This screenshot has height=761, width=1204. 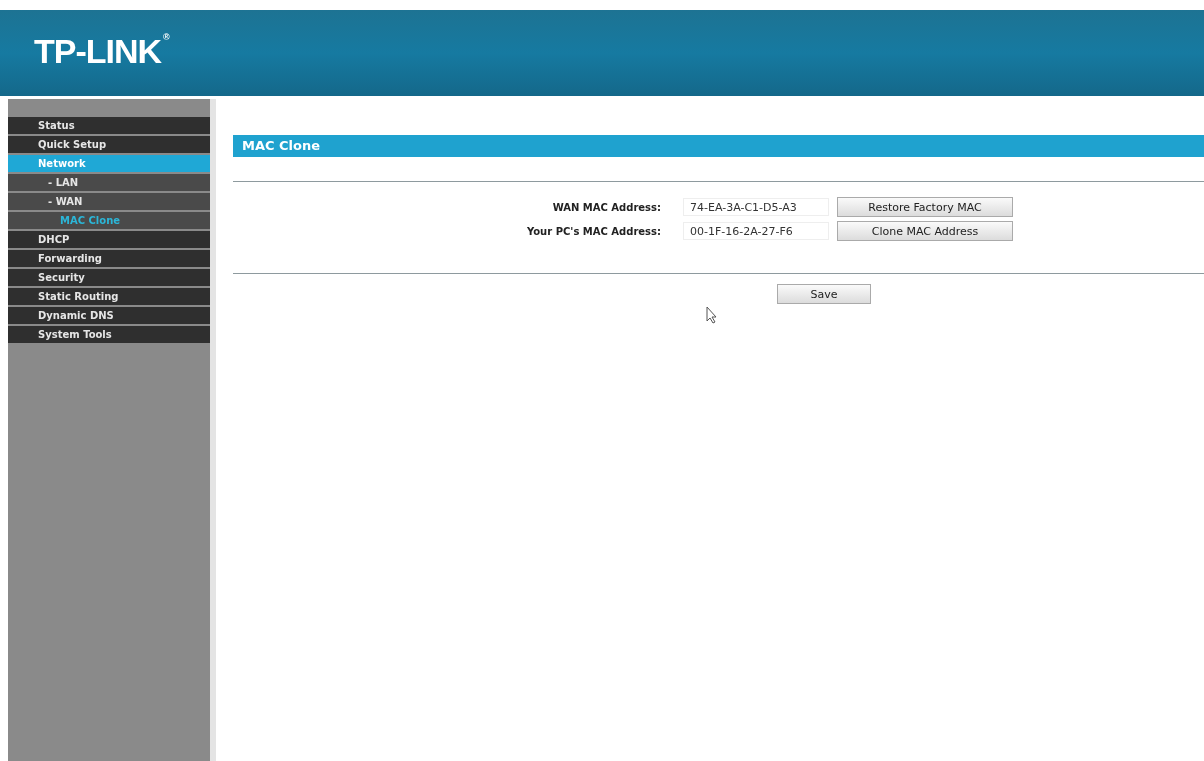 I want to click on menu-item: Forwarding, so click(x=109, y=258).